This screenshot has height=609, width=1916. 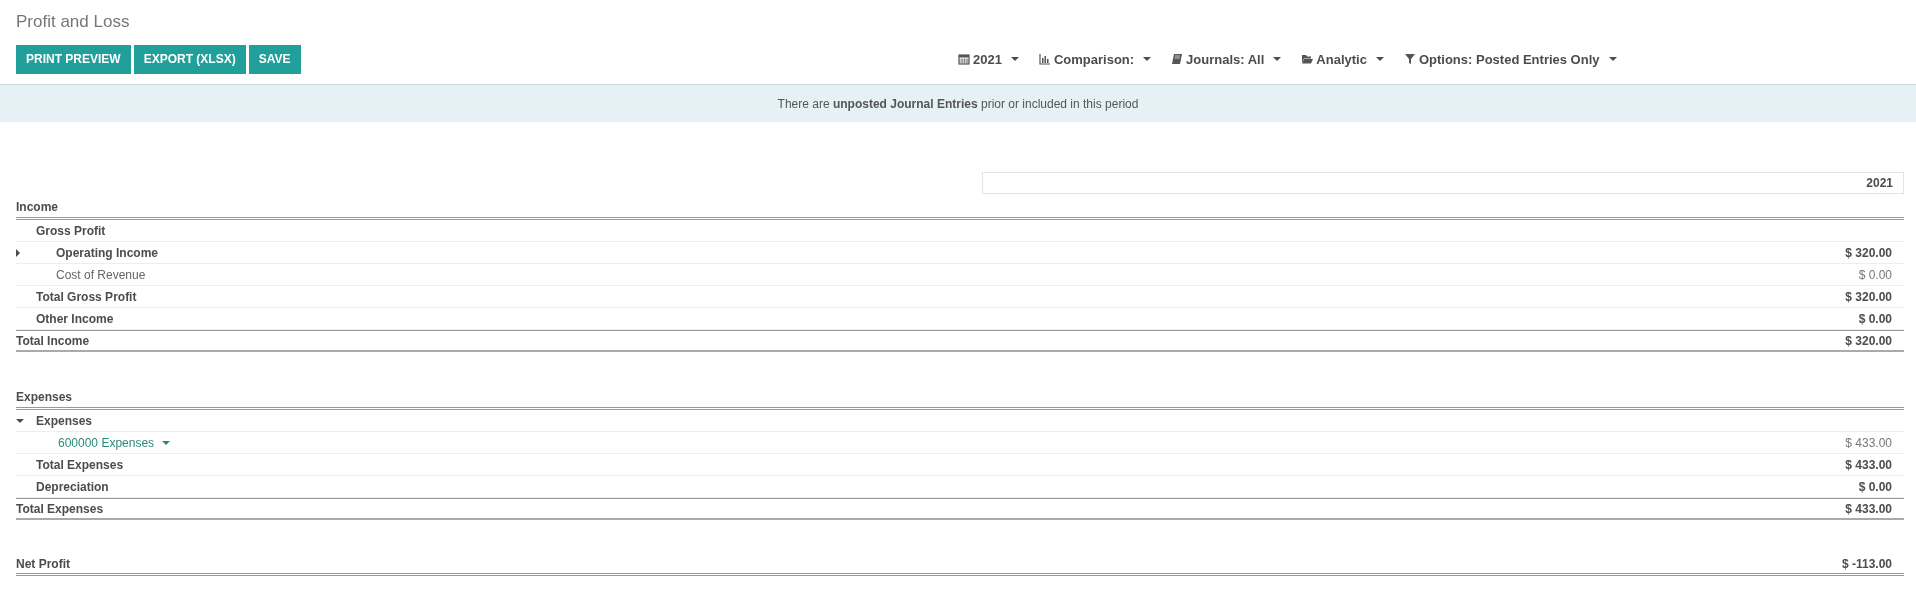 What do you see at coordinates (64, 420) in the screenshot?
I see `row-label: Expenses` at bounding box center [64, 420].